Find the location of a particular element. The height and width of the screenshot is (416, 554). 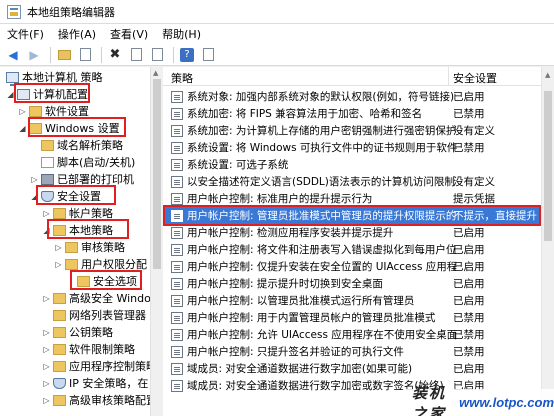

tree-item-app-control-policies: ▷ 应用程序控制策略 is located at coordinates (99, 366).